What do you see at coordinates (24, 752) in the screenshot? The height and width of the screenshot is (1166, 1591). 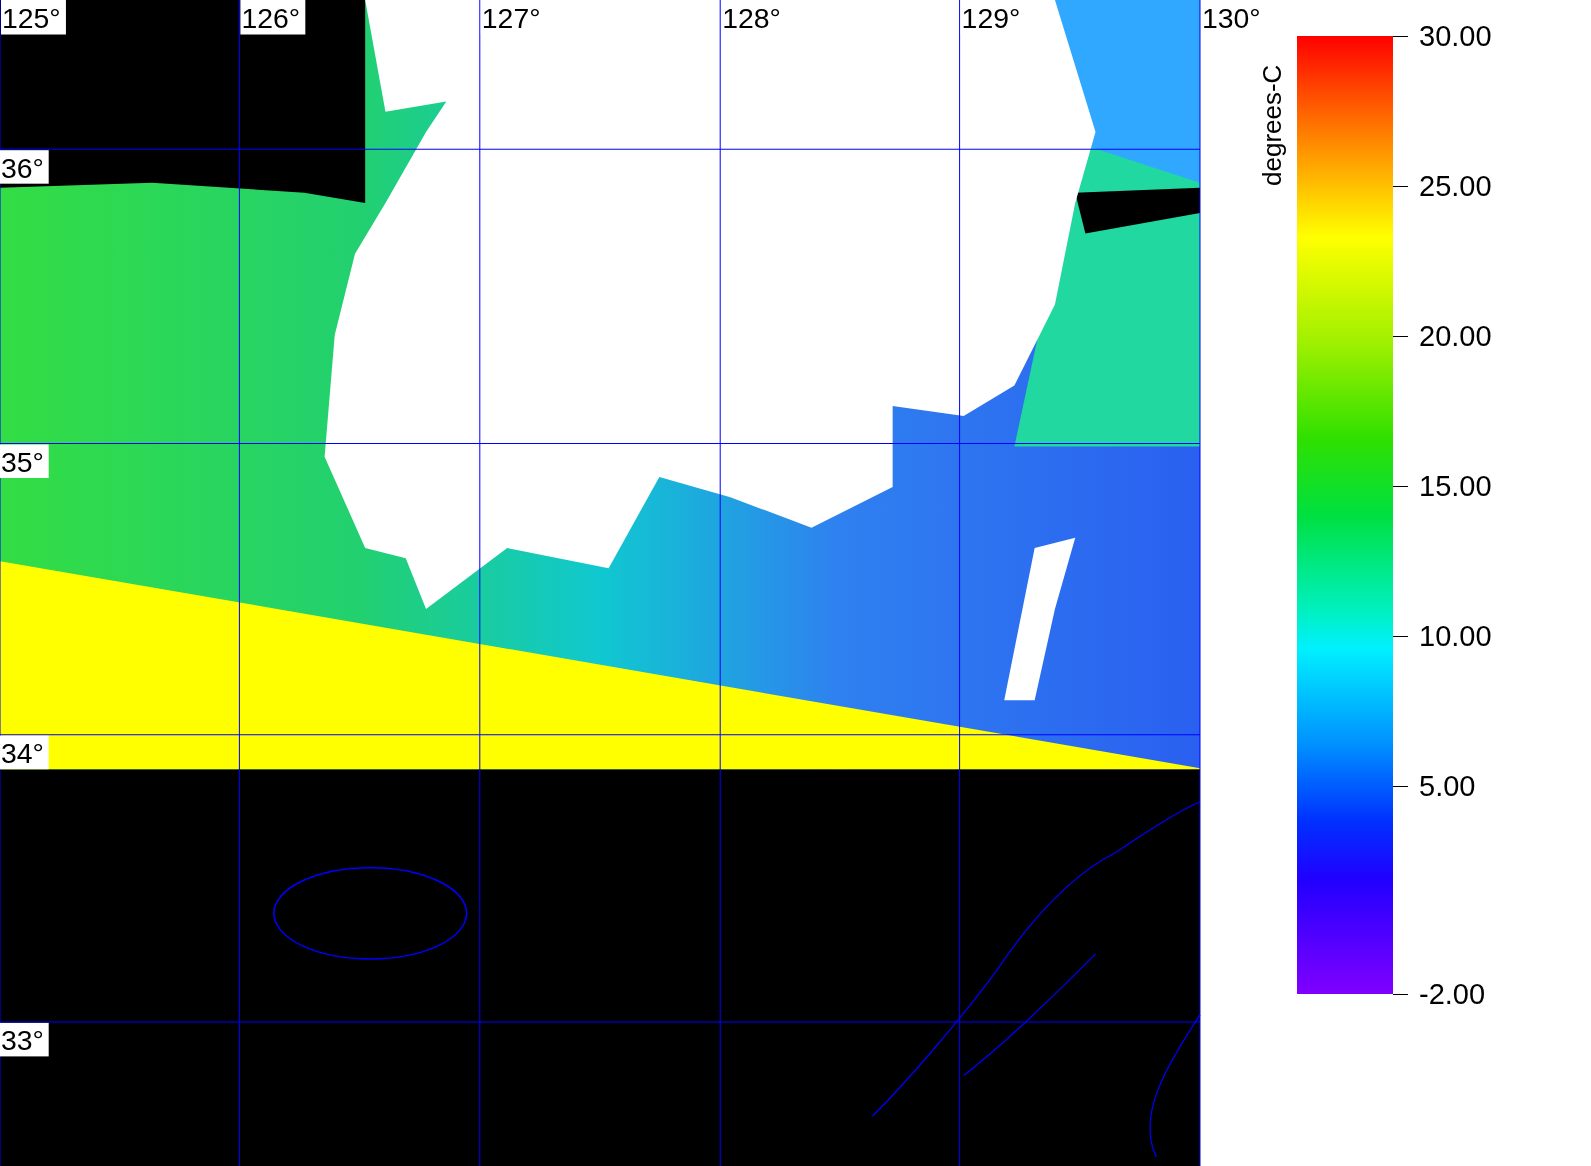 I see `latitude-label: 34°` at bounding box center [24, 752].